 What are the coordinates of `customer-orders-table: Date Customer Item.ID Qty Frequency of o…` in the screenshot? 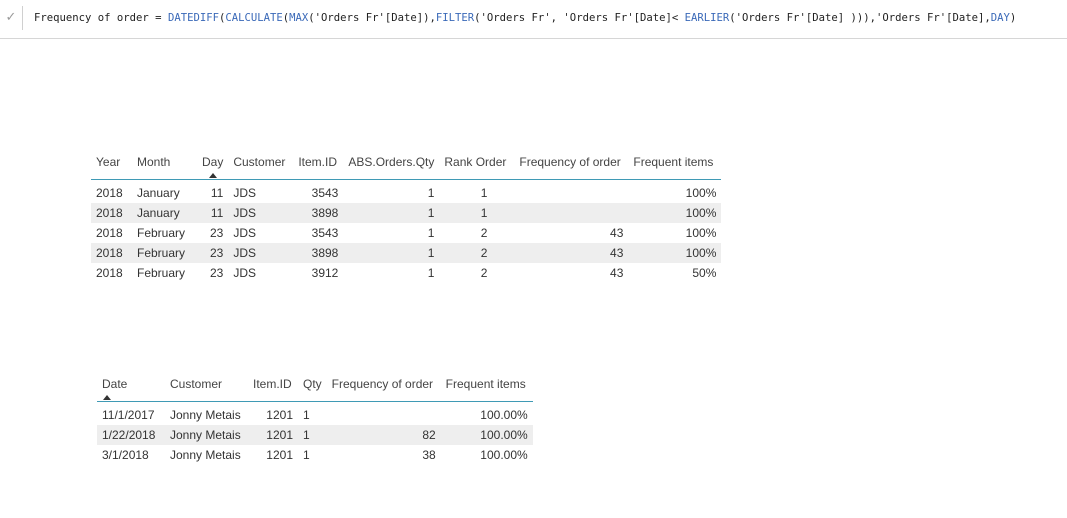 It's located at (315, 420).